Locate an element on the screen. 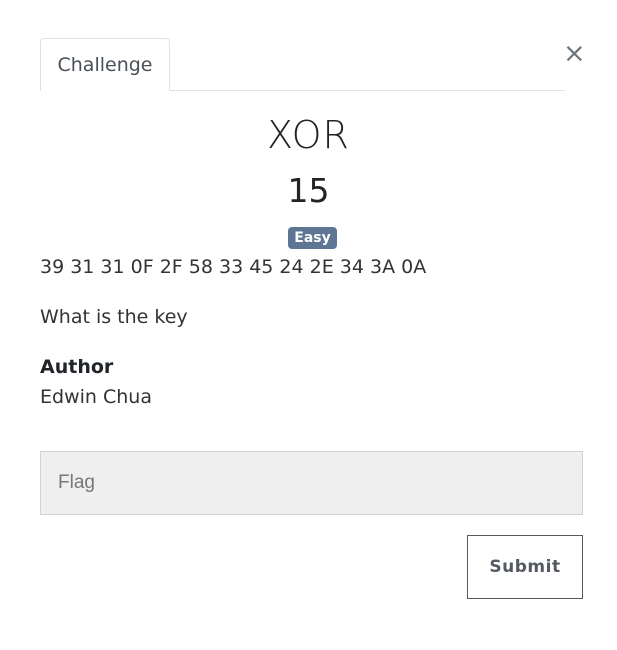 The image size is (617, 650). challenge-points: 15 is located at coordinates (308, 190).